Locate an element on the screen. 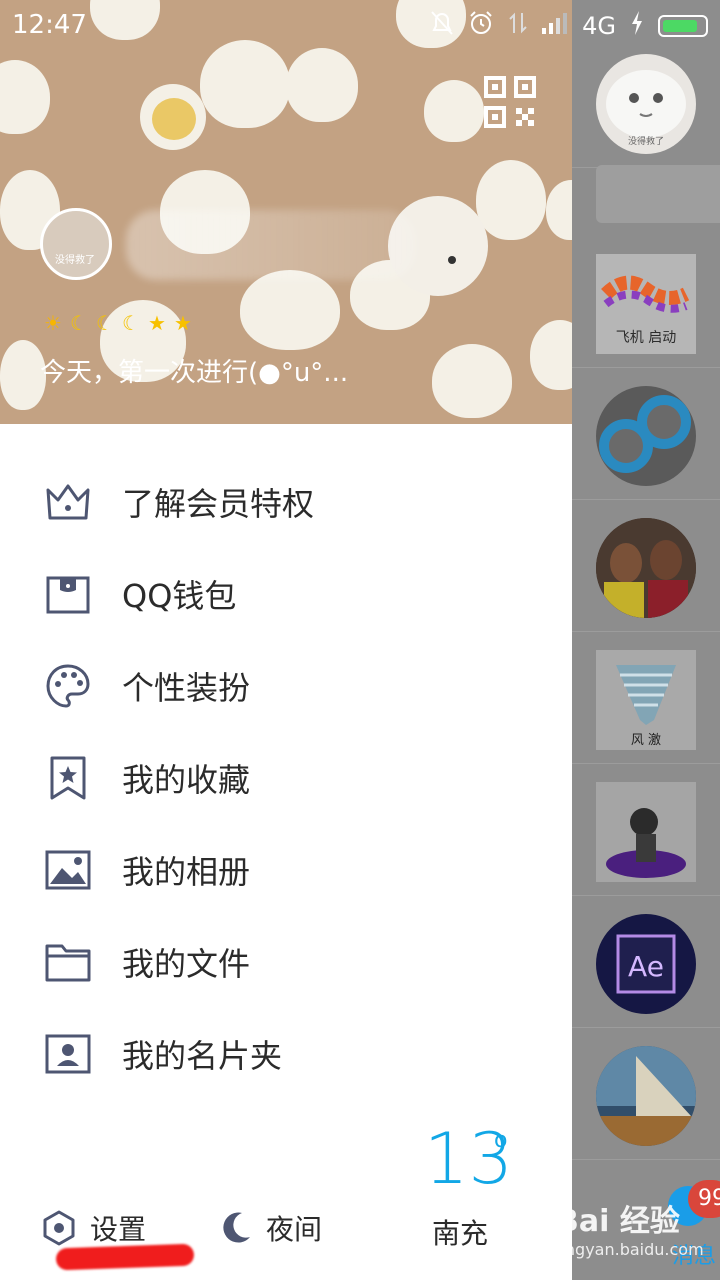 Image resolution: width=720 pixels, height=1280 pixels. menu-item-label: 个性装扮 is located at coordinates (186, 688).